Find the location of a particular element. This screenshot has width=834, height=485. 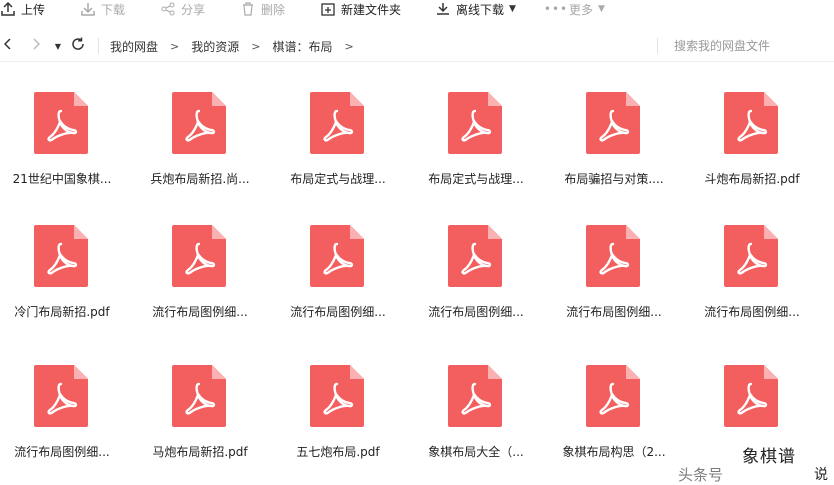

navigation-bar: ▼ 我的网盘 > 我的资源 > 棋谱：布局 > is located at coordinates (417, 46).